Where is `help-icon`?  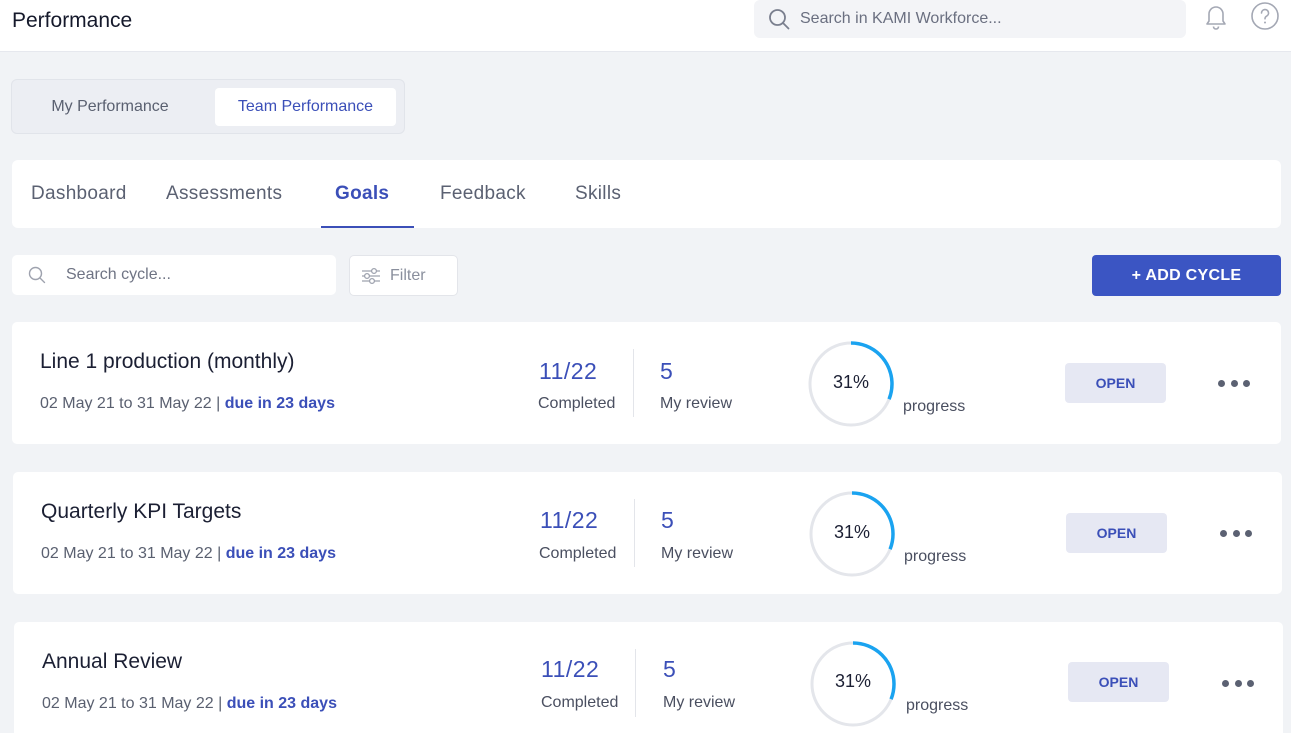 help-icon is located at coordinates (1265, 16).